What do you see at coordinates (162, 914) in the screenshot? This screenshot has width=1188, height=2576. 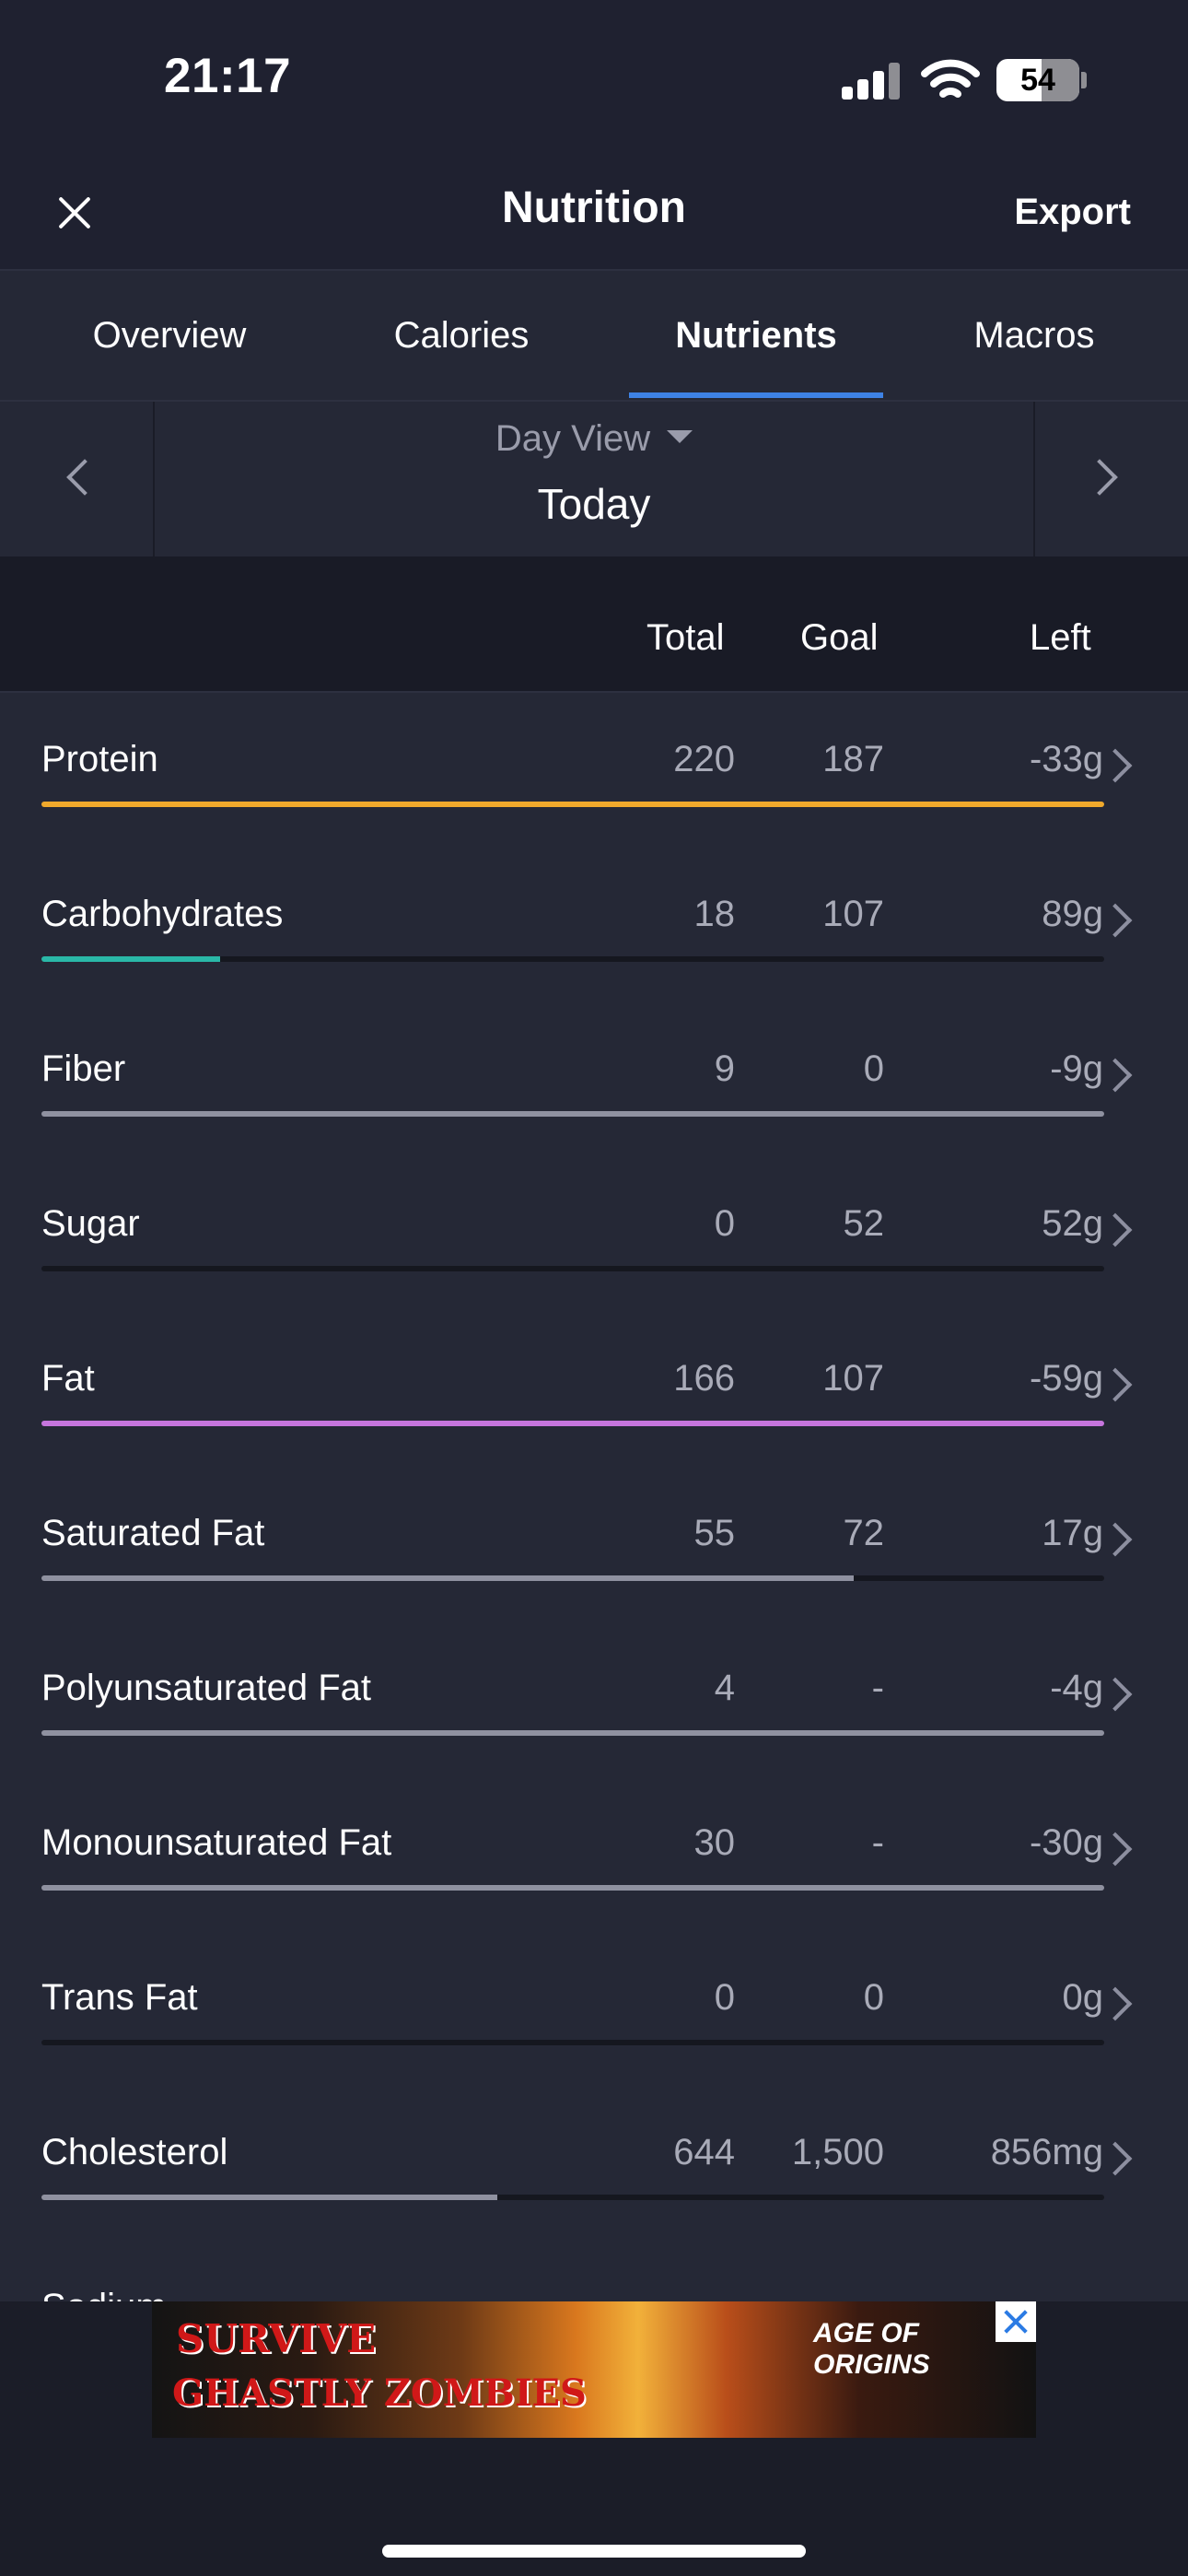 I see `nutrient-name: Carbohydrates` at bounding box center [162, 914].